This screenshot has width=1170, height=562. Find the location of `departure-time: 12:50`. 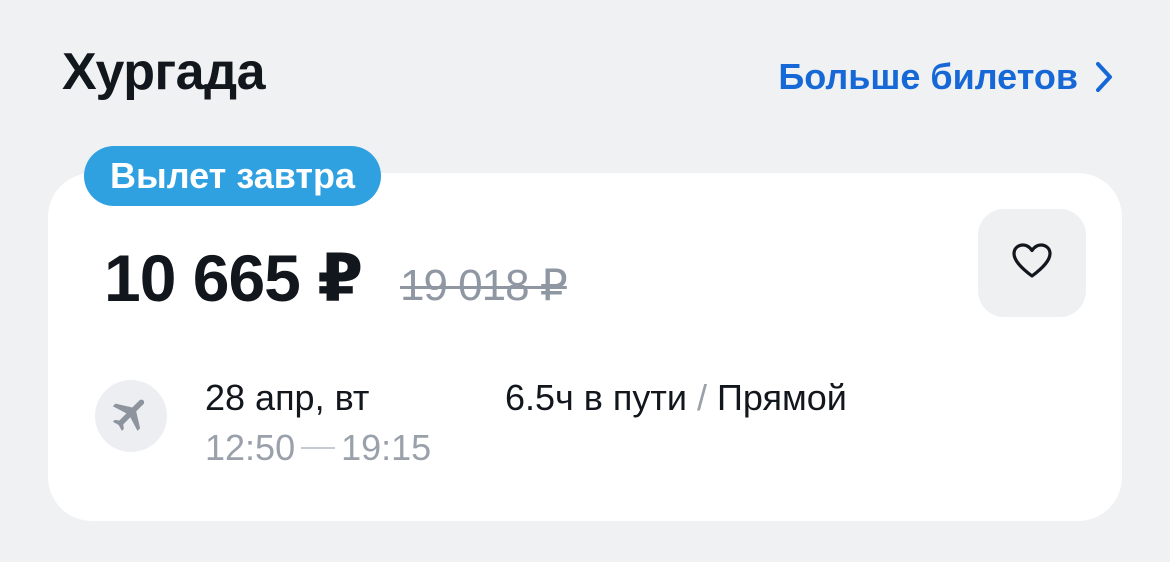

departure-time: 12:50 is located at coordinates (250, 447).